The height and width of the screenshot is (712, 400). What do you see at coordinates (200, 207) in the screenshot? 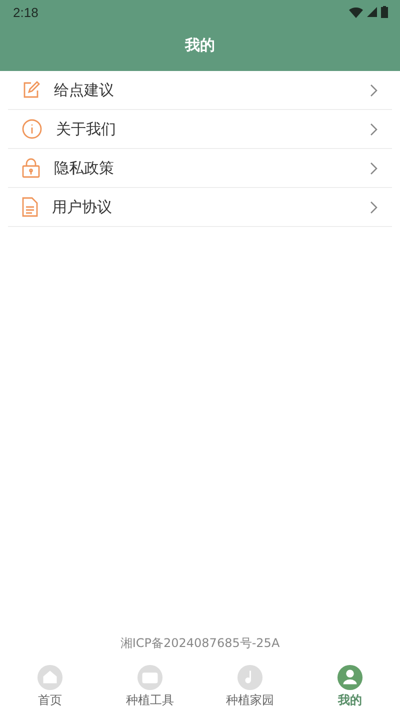
I see `menu-item: 用户协议` at bounding box center [200, 207].